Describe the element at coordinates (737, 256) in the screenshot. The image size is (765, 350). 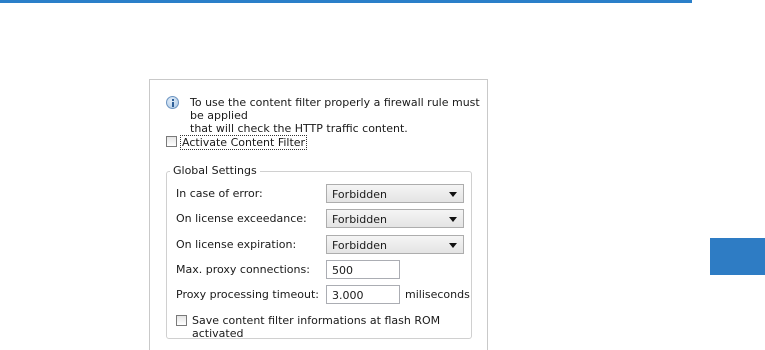
I see `side-chapter-tab` at that location.